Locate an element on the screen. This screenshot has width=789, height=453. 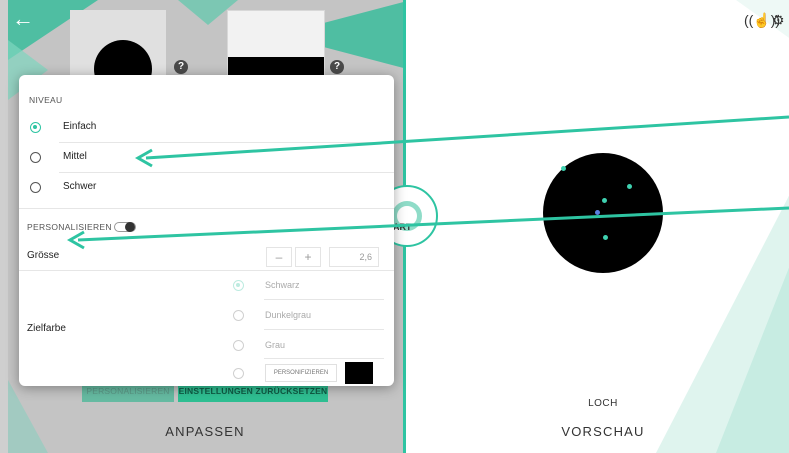
option-label: Einfach is located at coordinates (80, 126).